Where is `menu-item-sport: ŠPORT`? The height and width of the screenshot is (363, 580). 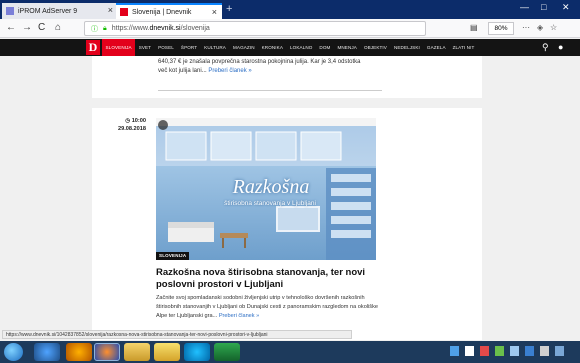
menu-item-sport: ŠPORT is located at coordinates (188, 47).